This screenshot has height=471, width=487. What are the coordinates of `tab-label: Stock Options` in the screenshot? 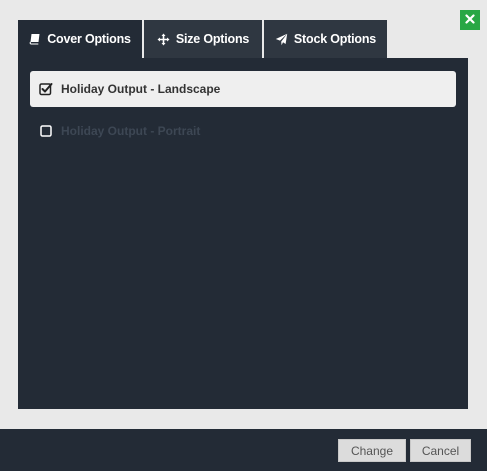 It's located at (335, 39).